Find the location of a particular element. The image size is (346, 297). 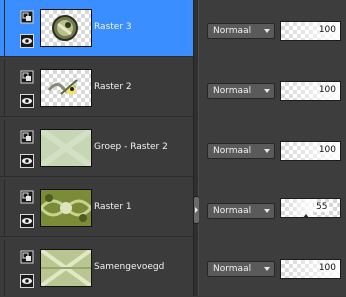

layer-row-raster-2: Raster 2 is located at coordinates (96, 88).